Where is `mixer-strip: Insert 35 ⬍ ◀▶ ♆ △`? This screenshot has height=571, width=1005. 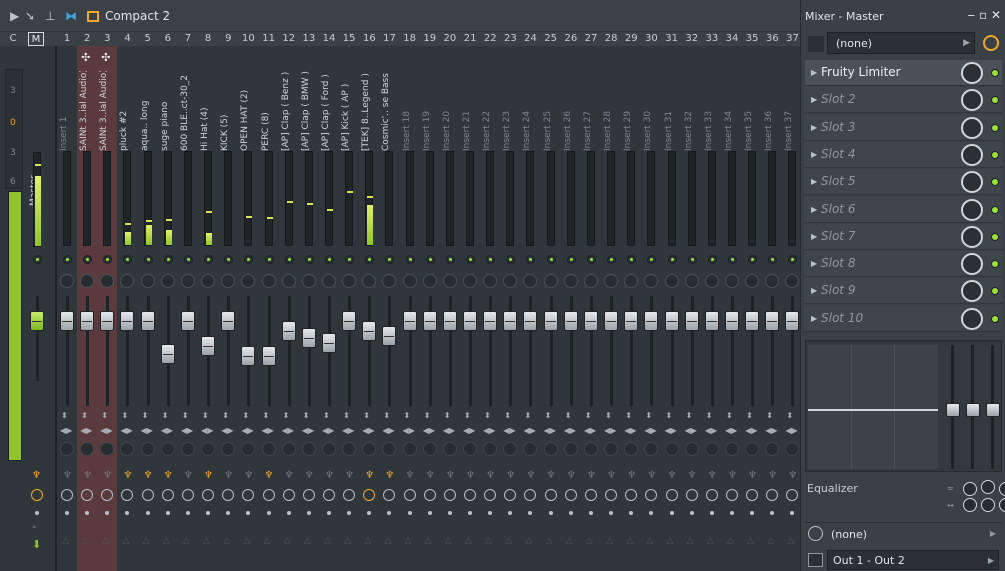 mixer-strip: Insert 35 ⬍ ◀▶ ♆ △ is located at coordinates (752, 308).